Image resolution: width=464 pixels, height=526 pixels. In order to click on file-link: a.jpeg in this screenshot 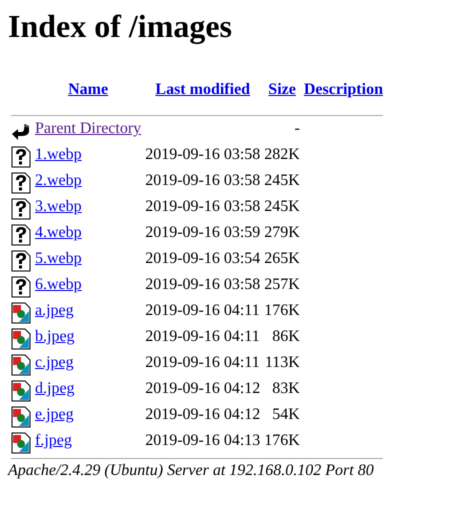, I will do `click(54, 310)`.